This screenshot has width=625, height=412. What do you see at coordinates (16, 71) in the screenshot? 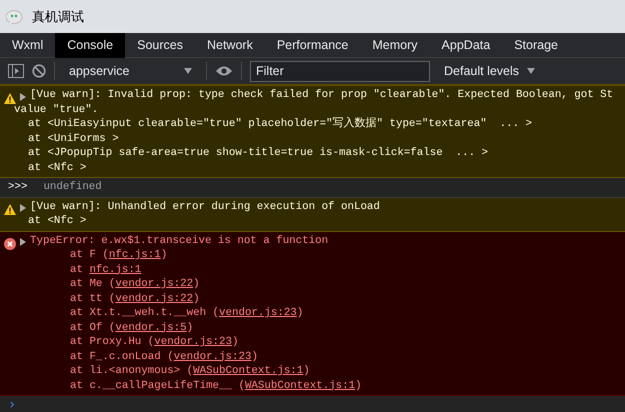
I see `sidebar-toggle-icon` at bounding box center [16, 71].